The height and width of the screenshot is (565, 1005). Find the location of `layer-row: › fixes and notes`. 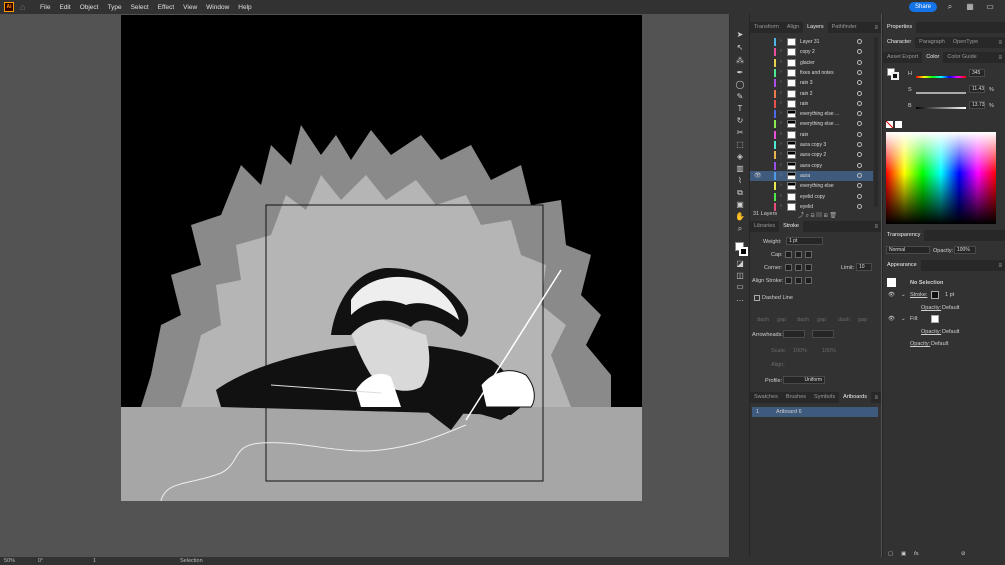

layer-row: › fixes and notes is located at coordinates (811, 73).